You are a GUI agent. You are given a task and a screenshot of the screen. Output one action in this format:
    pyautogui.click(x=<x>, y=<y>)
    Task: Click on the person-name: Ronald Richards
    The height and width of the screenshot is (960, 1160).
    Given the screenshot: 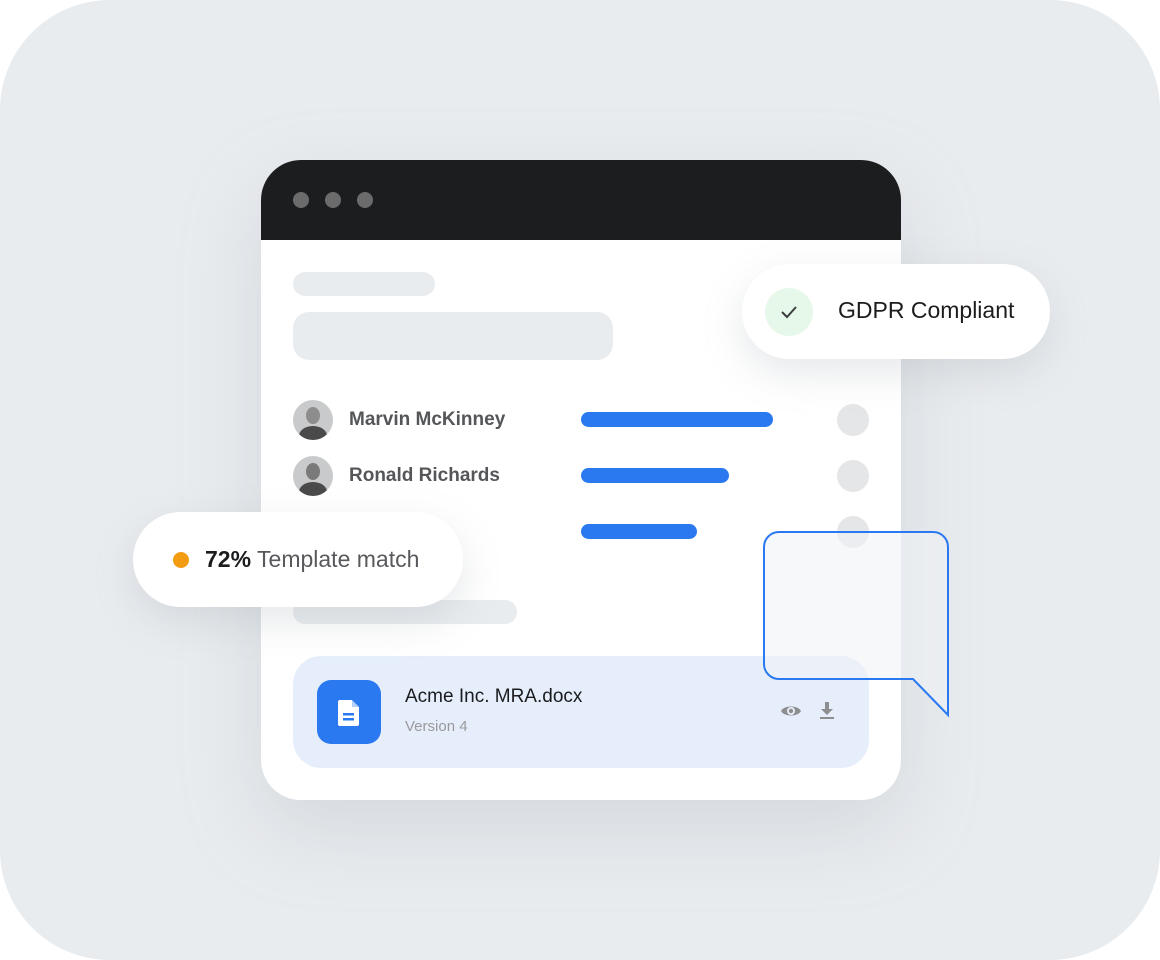 What is the action you would take?
    pyautogui.click(x=424, y=475)
    